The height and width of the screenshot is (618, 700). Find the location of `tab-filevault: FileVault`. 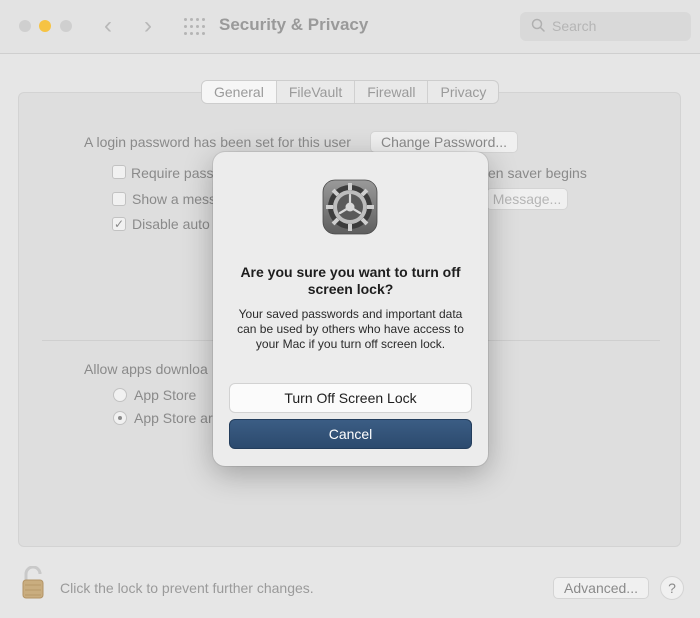

tab-filevault: FileVault is located at coordinates (316, 92).